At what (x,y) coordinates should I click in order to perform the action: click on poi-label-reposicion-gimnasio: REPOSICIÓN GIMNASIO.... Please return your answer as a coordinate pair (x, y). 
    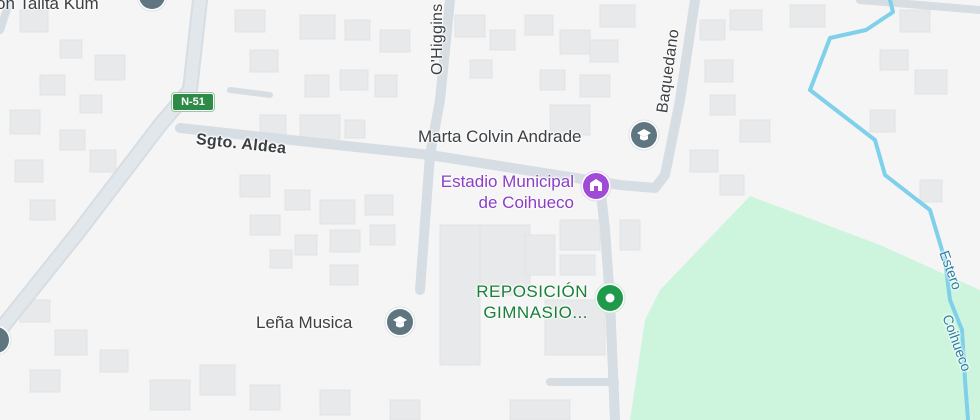
    Looking at the image, I should click on (514, 302).